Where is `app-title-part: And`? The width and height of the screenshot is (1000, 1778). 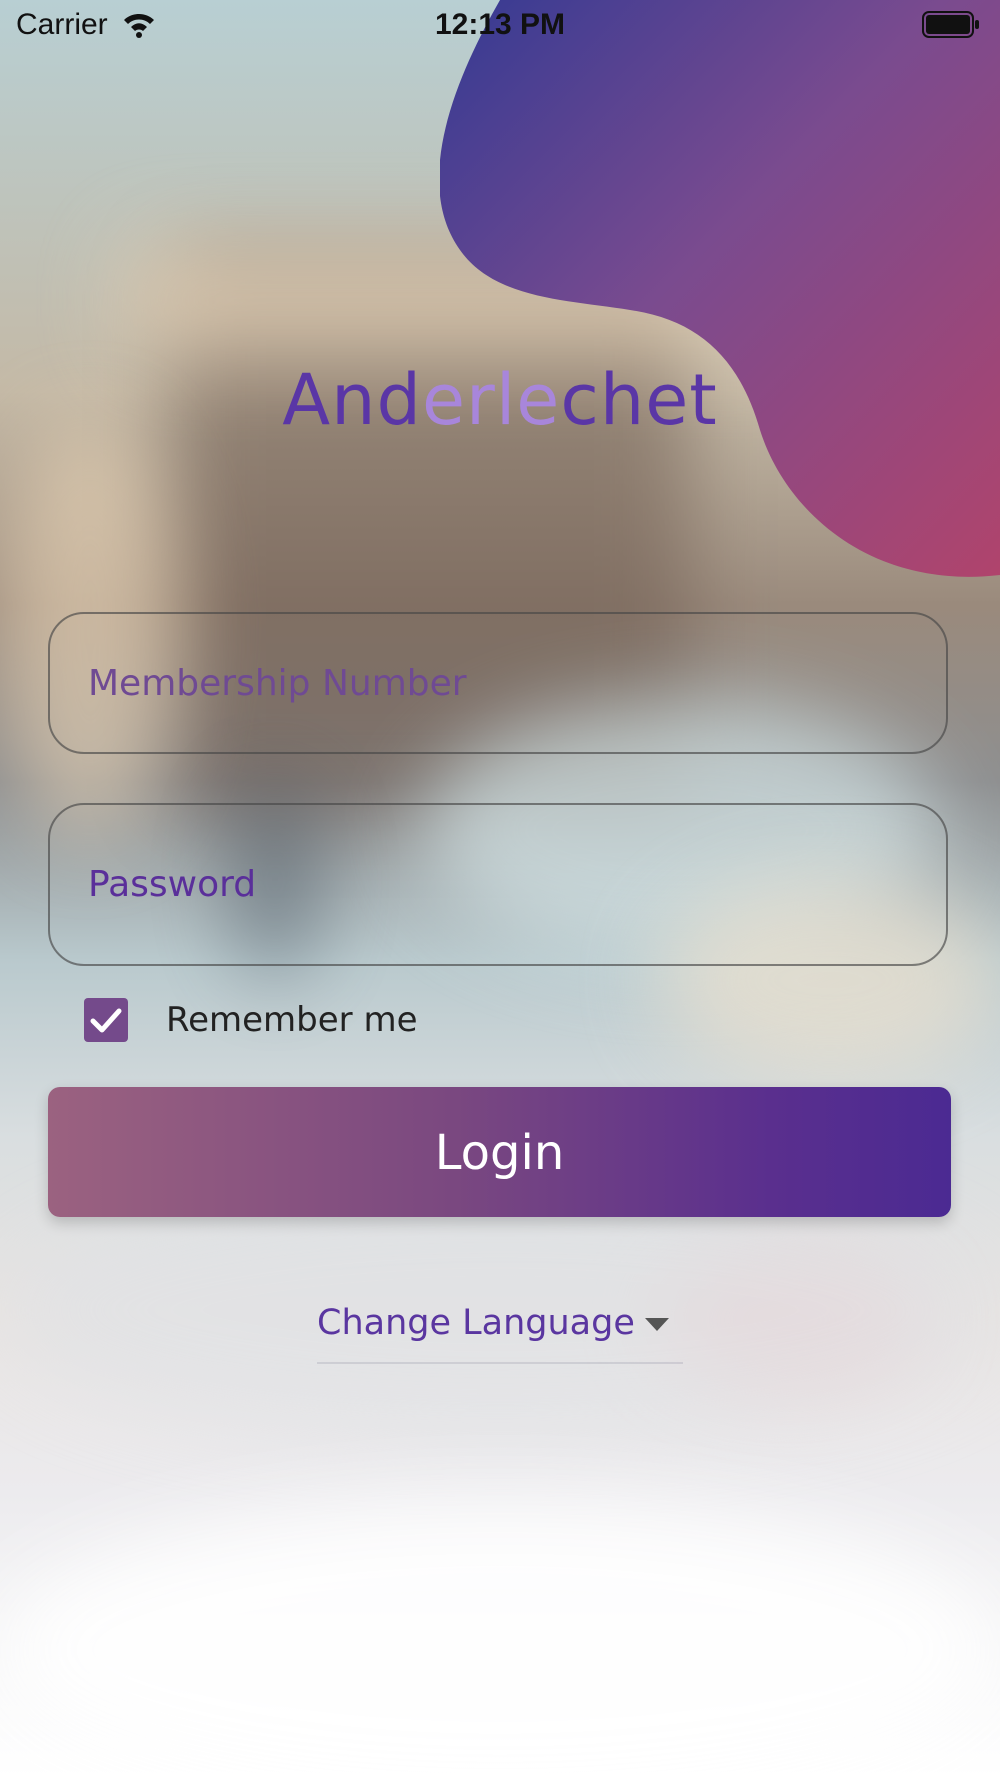 app-title-part: And is located at coordinates (352, 400).